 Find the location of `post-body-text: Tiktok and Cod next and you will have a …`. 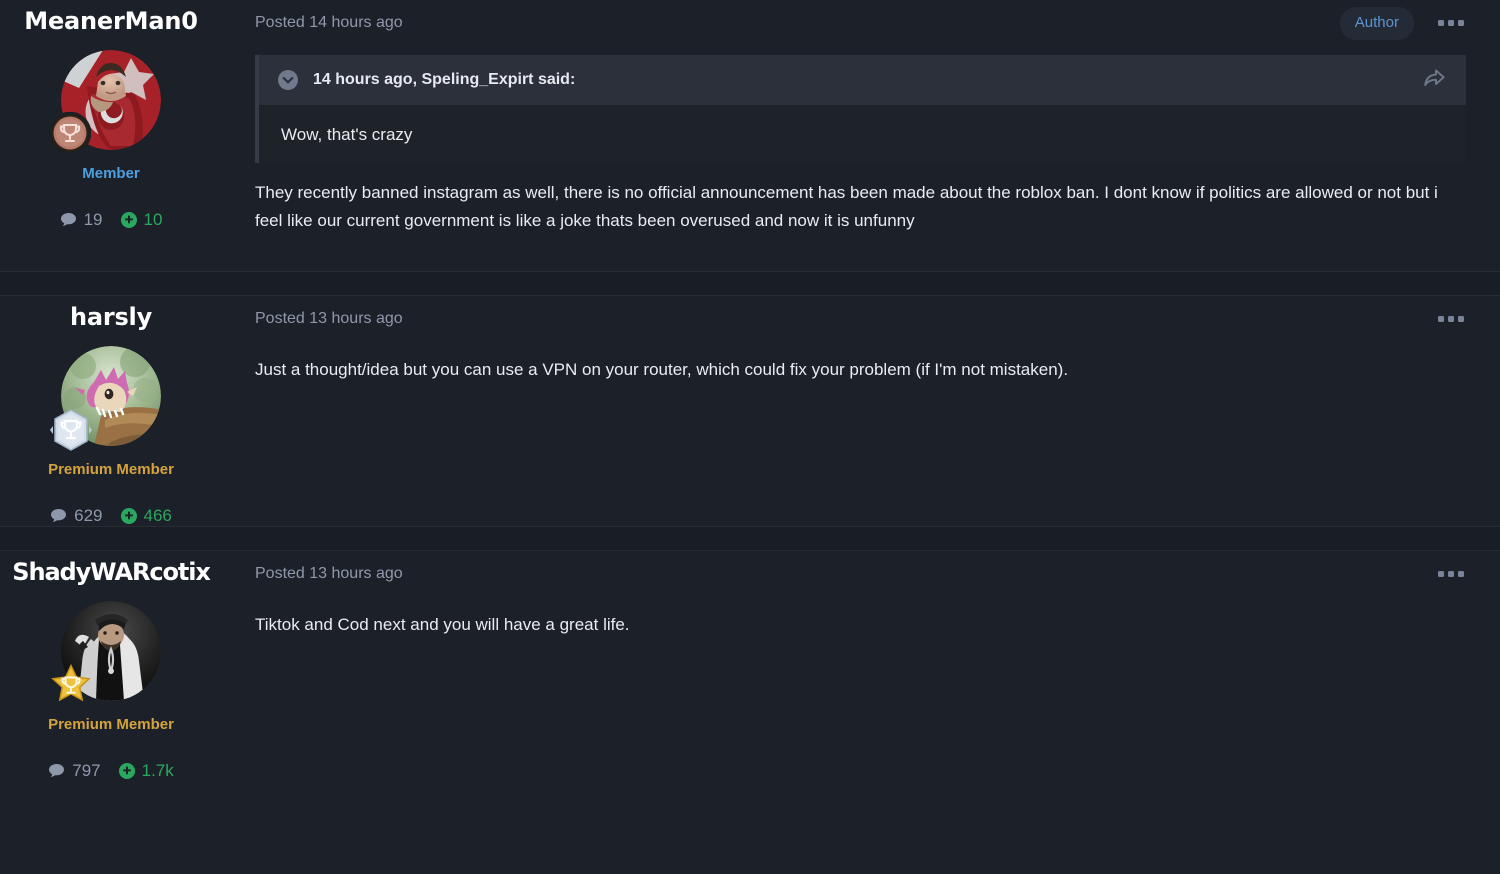

post-body-text: Tiktok and Cod next and you will have a … is located at coordinates (442, 624).